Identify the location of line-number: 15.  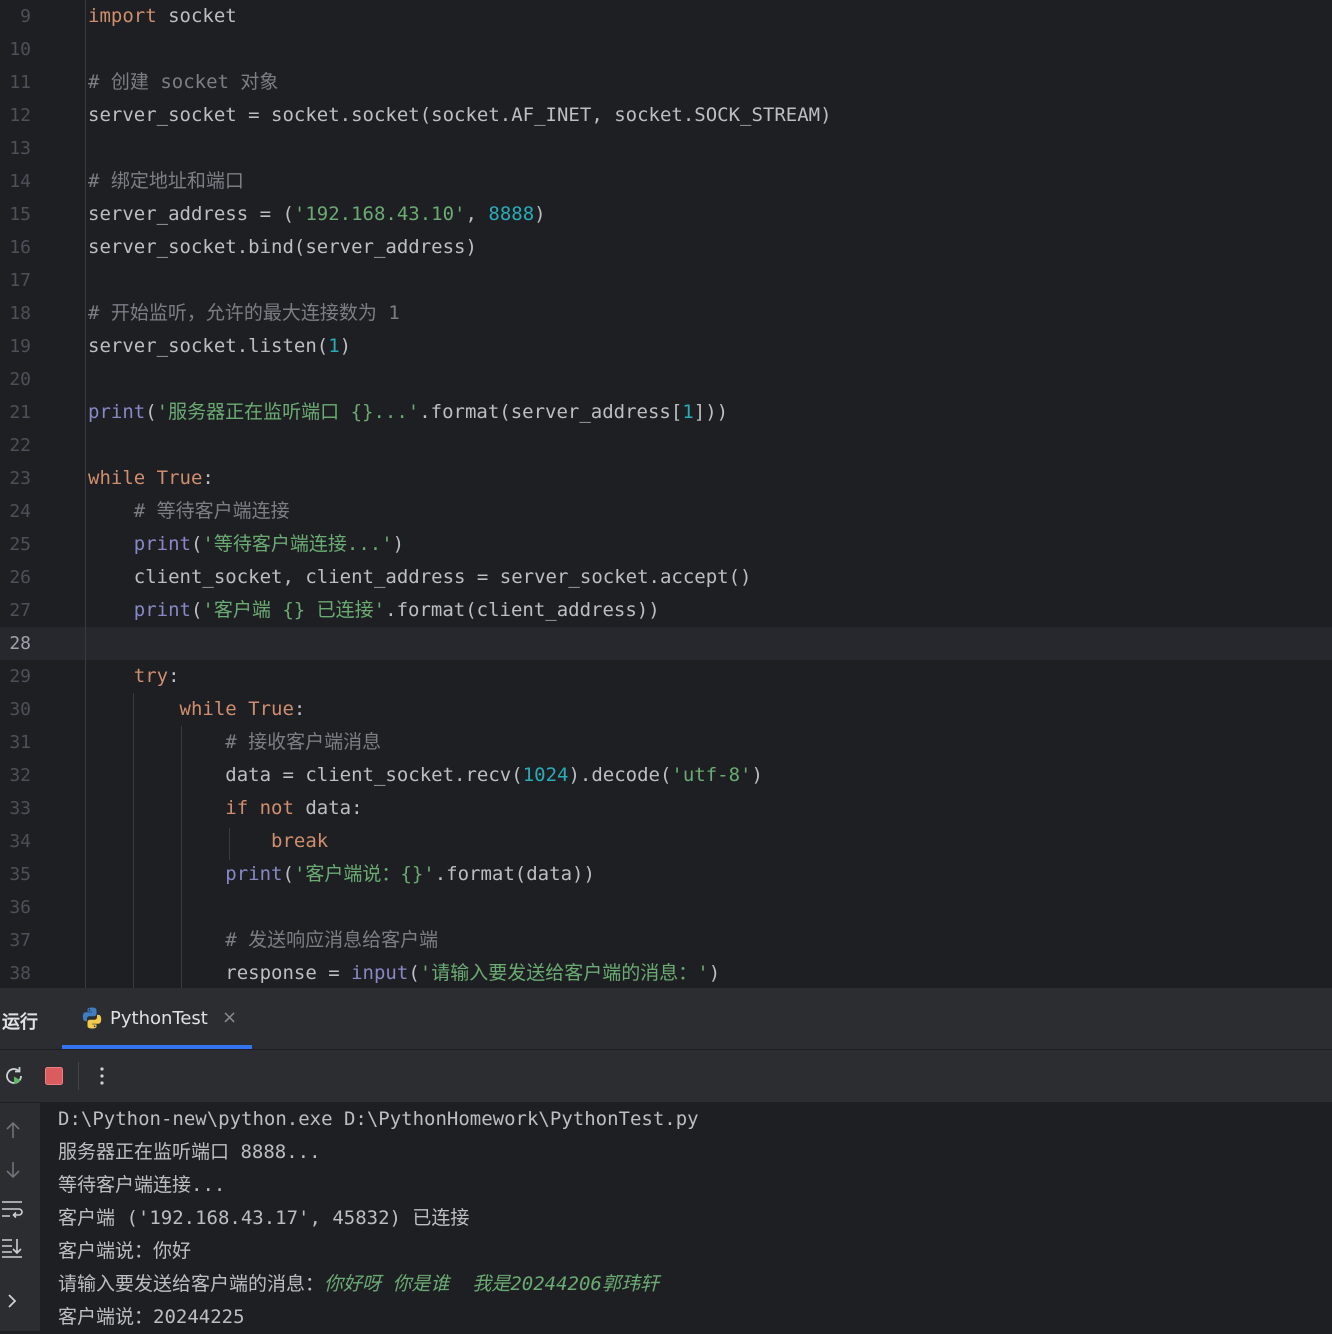
(20, 214).